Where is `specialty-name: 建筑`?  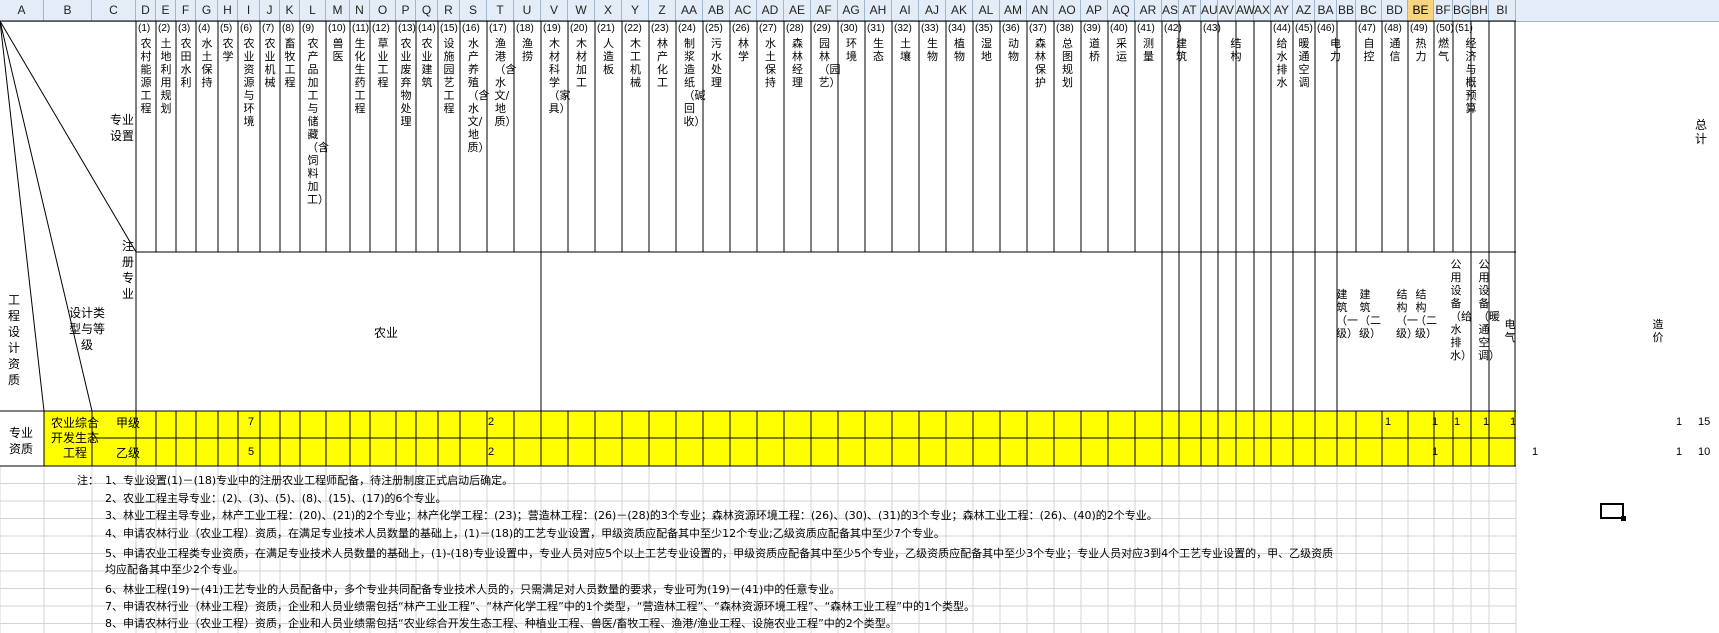 specialty-name: 建筑 is located at coordinates (1181, 50).